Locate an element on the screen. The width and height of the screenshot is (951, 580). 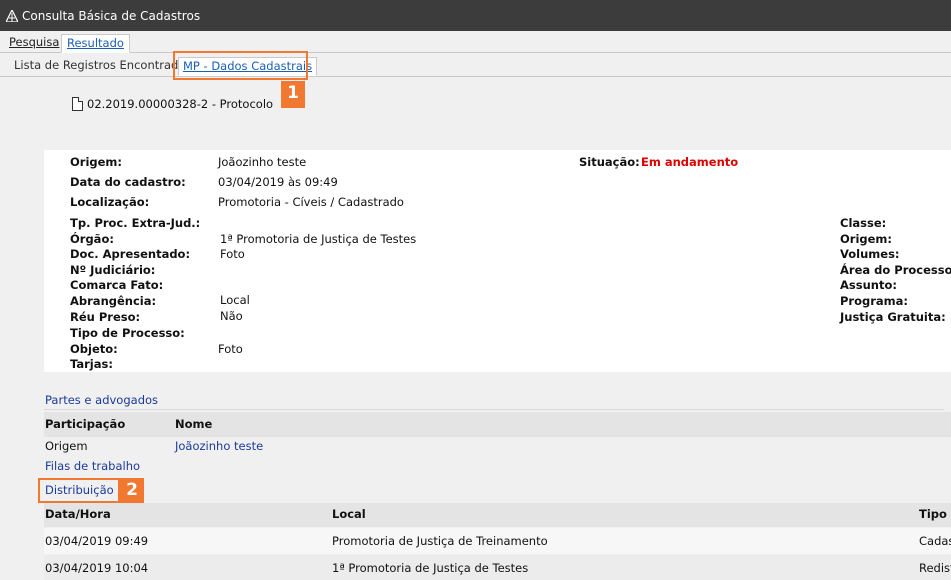
participacao-cell: Origem is located at coordinates (66, 446).